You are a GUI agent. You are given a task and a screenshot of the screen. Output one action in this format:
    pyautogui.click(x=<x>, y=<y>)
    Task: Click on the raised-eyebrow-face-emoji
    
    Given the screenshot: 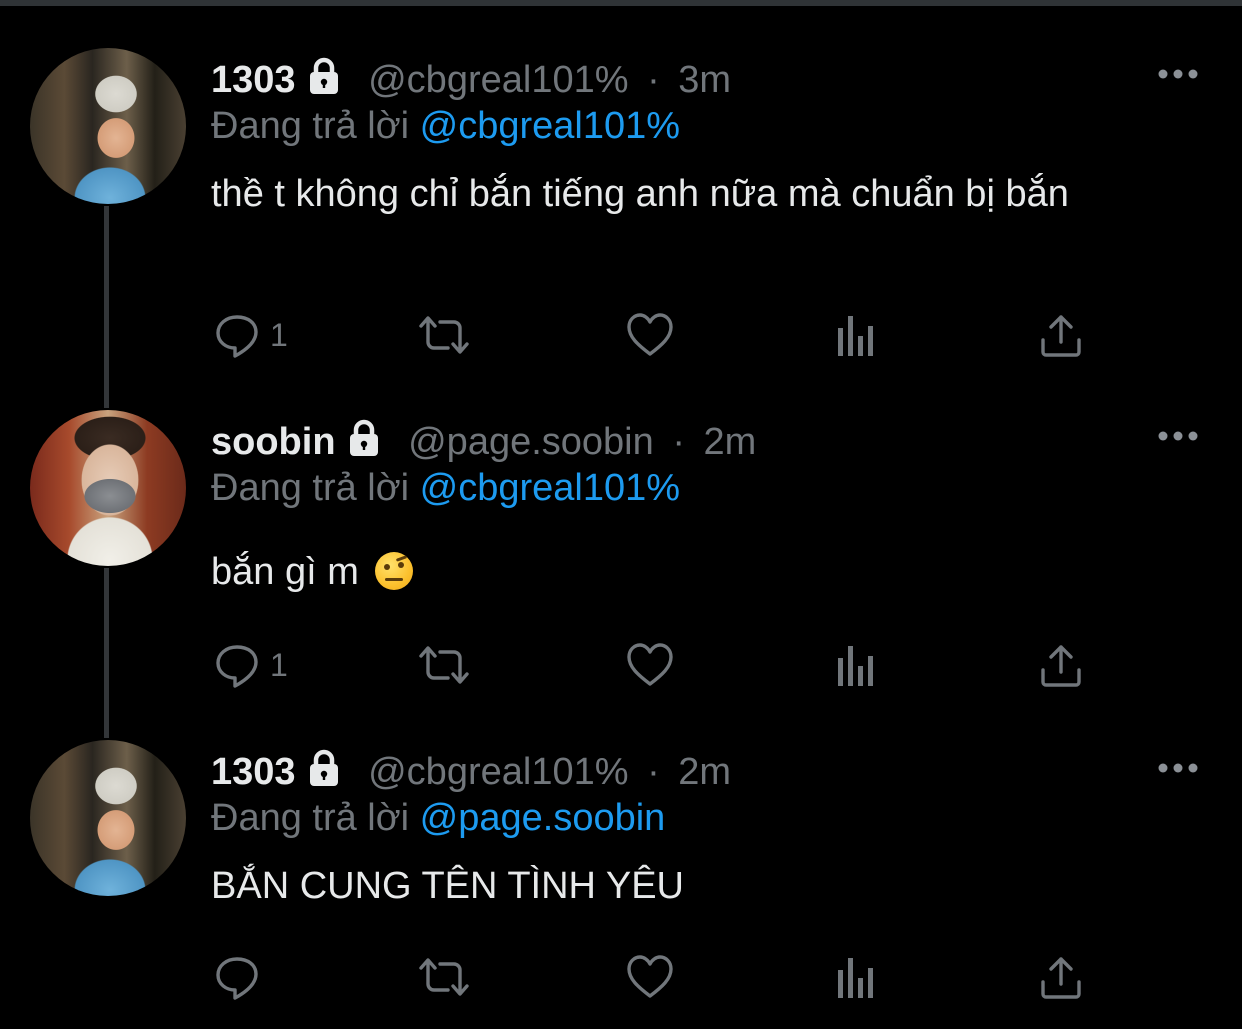 What is the action you would take?
    pyautogui.click(x=394, y=571)
    